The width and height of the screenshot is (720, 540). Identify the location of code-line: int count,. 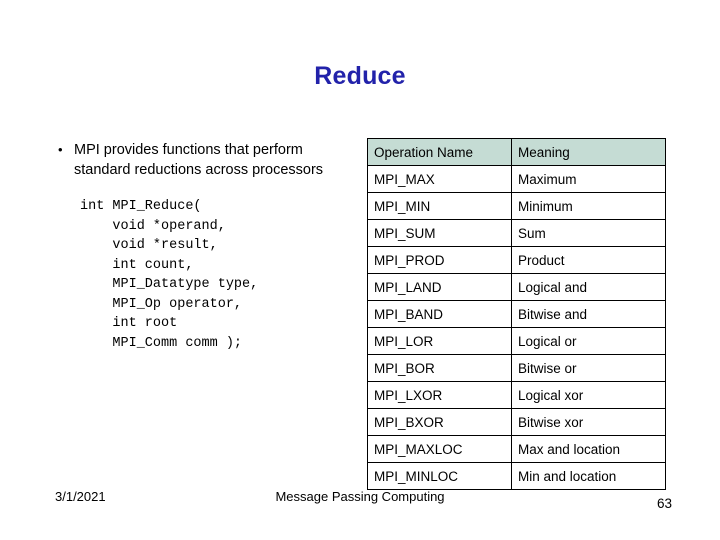
(137, 265).